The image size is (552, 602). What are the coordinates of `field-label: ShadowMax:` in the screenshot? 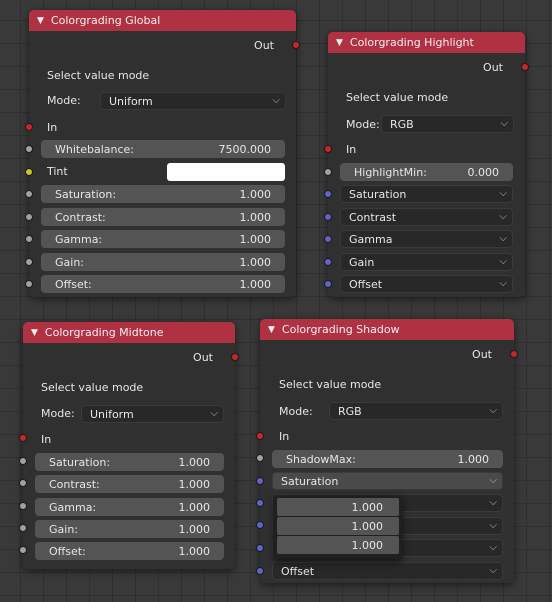 It's located at (321, 459).